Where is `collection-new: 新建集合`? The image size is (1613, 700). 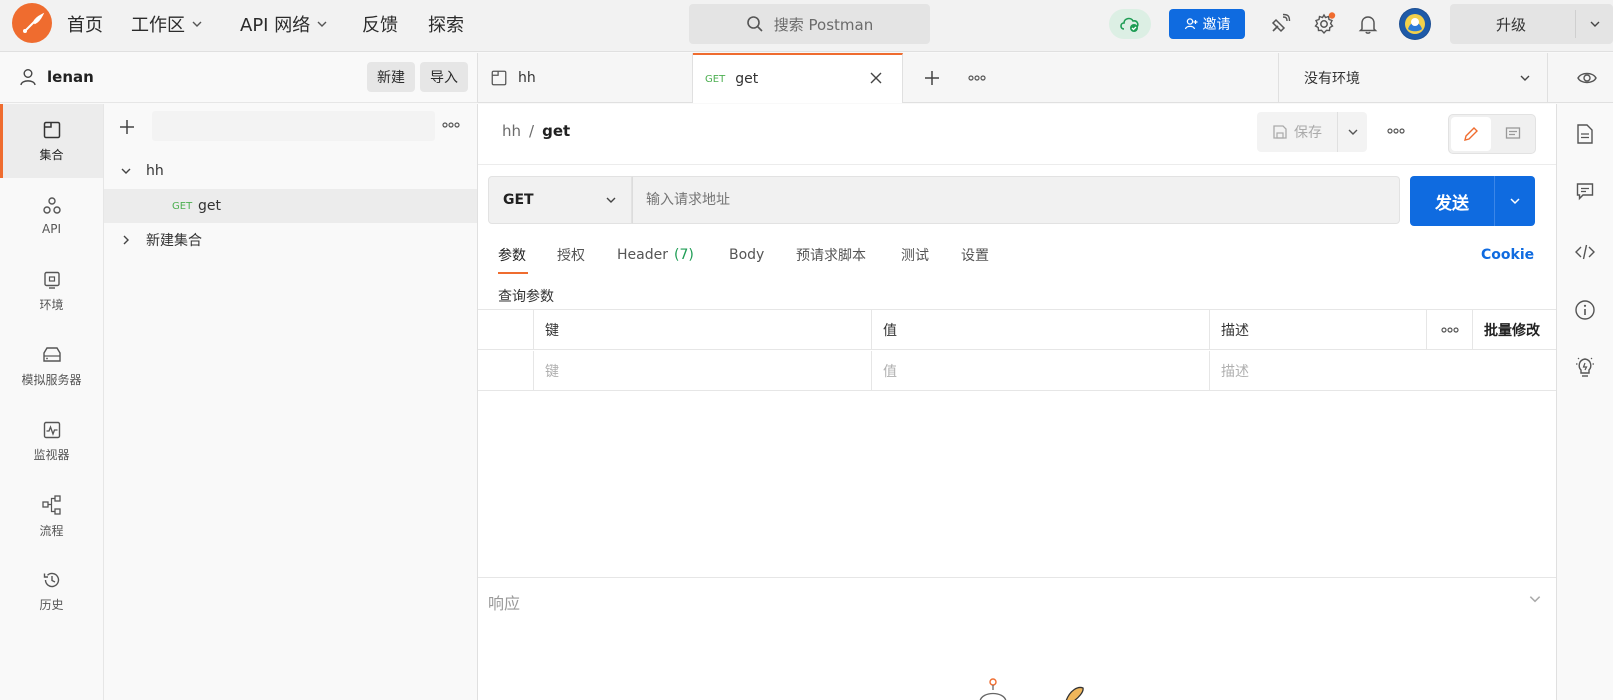
collection-new: 新建集合 is located at coordinates (290, 240).